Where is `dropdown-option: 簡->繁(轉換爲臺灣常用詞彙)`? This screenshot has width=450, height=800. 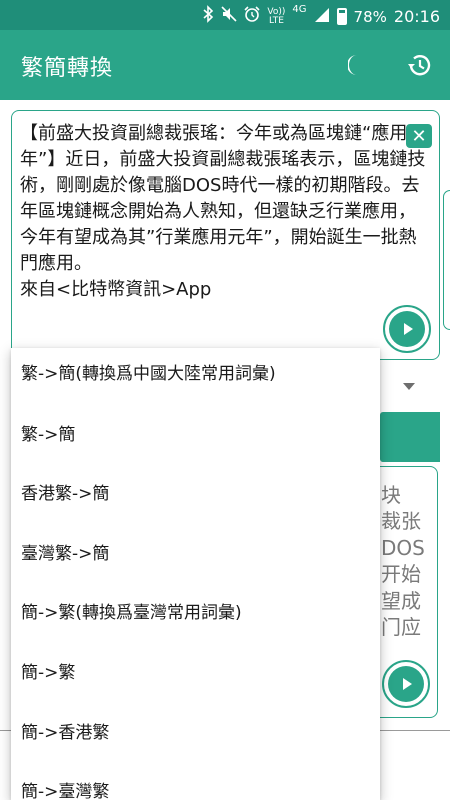
dropdown-option: 簡->繁(轉換爲臺灣常用詞彙) is located at coordinates (195, 610).